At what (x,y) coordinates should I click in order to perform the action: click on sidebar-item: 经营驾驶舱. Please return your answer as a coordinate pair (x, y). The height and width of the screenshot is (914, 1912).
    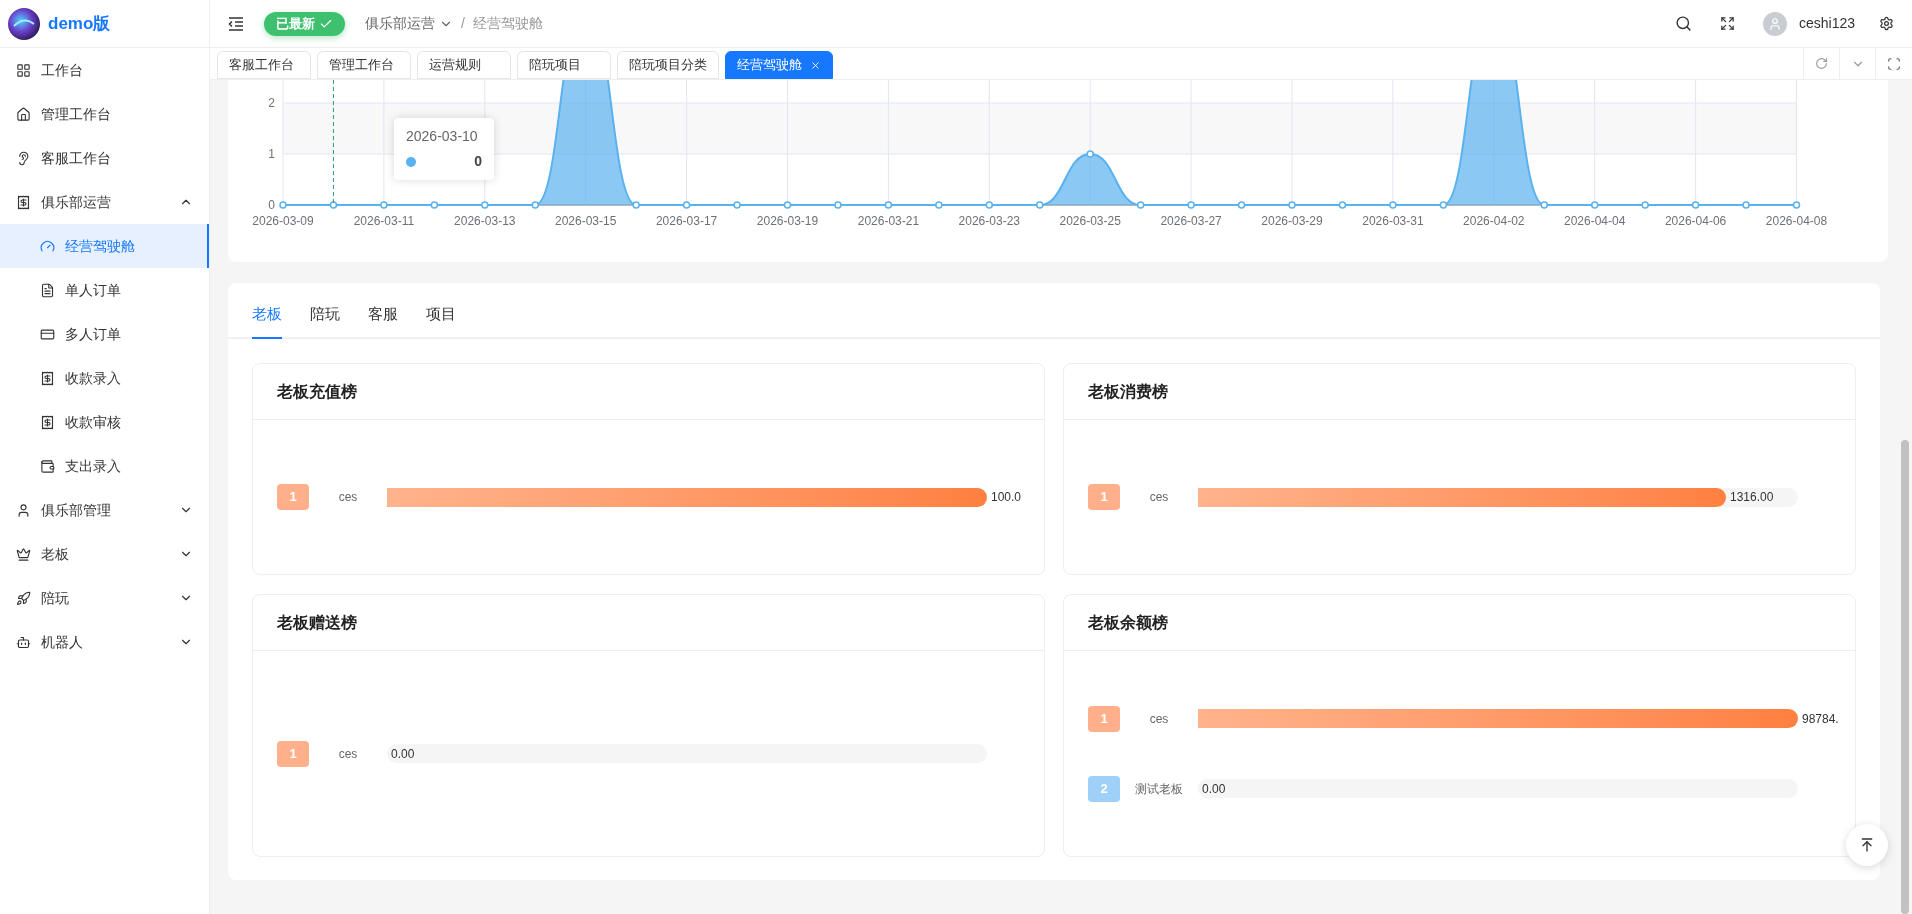
    Looking at the image, I should click on (104, 246).